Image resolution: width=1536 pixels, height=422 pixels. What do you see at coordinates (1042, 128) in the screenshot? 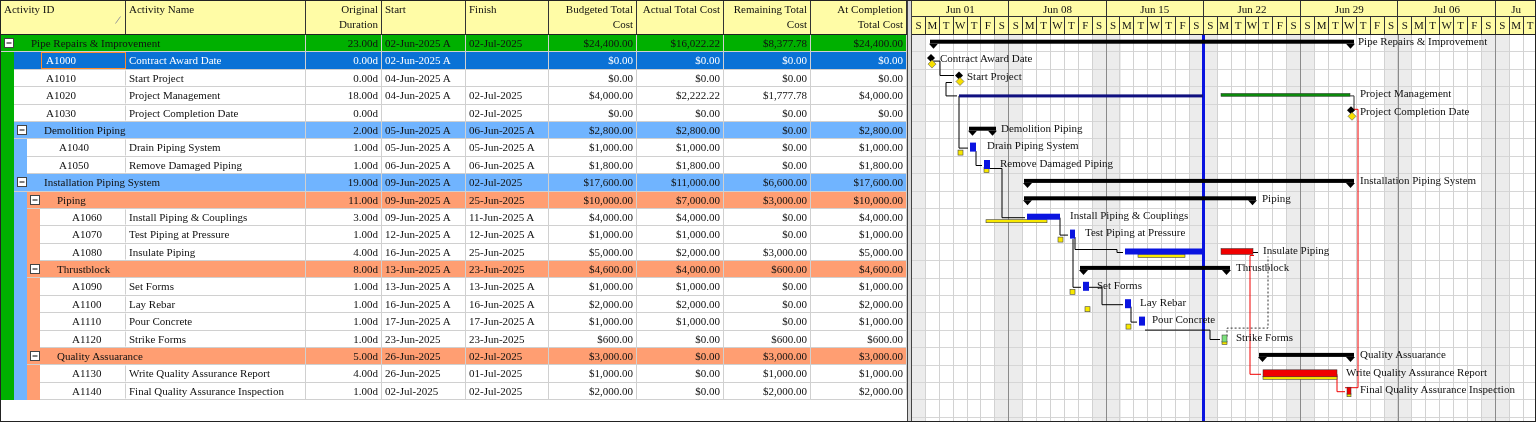
I see `bar-label: Demolition Piping` at bounding box center [1042, 128].